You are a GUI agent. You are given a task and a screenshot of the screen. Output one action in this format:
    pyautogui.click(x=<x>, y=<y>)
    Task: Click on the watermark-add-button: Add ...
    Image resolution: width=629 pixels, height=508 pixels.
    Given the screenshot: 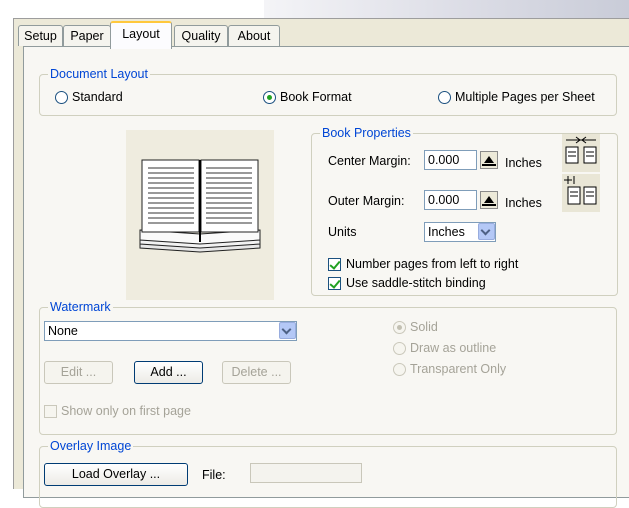 What is the action you would take?
    pyautogui.click(x=168, y=372)
    